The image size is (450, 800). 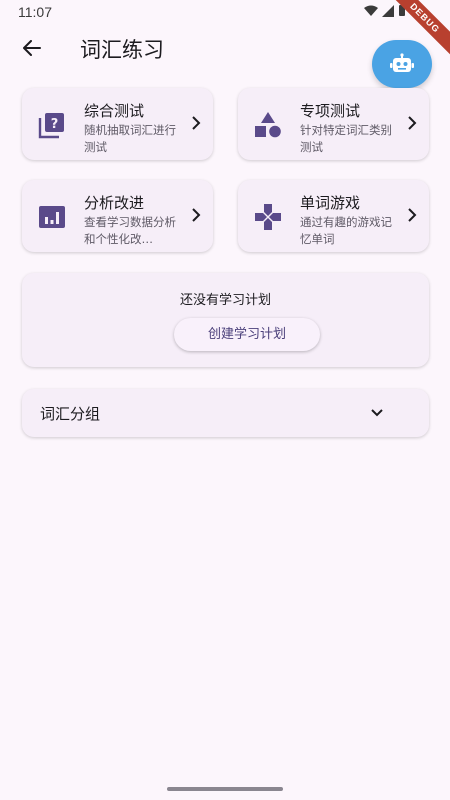 What do you see at coordinates (35, 12) in the screenshot?
I see `status-time: 11:07` at bounding box center [35, 12].